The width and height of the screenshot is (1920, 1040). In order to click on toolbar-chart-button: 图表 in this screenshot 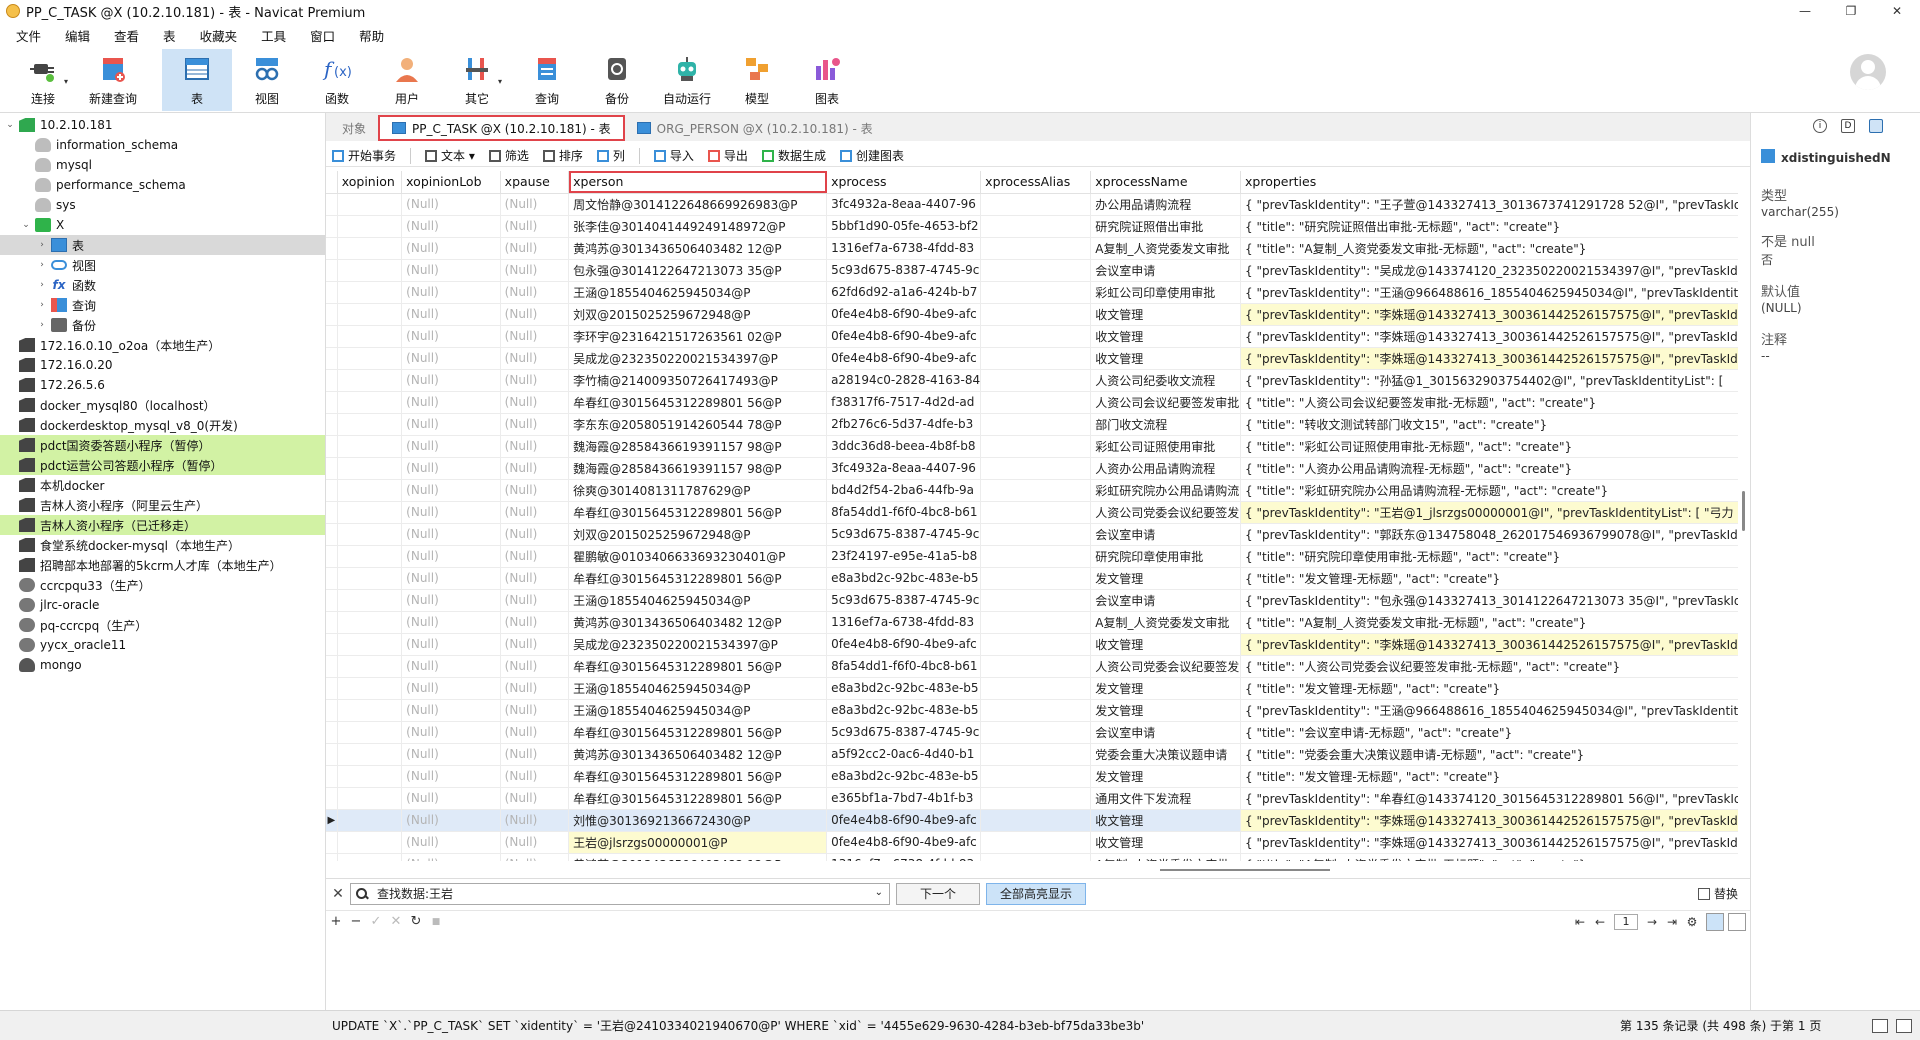, I will do `click(827, 80)`.